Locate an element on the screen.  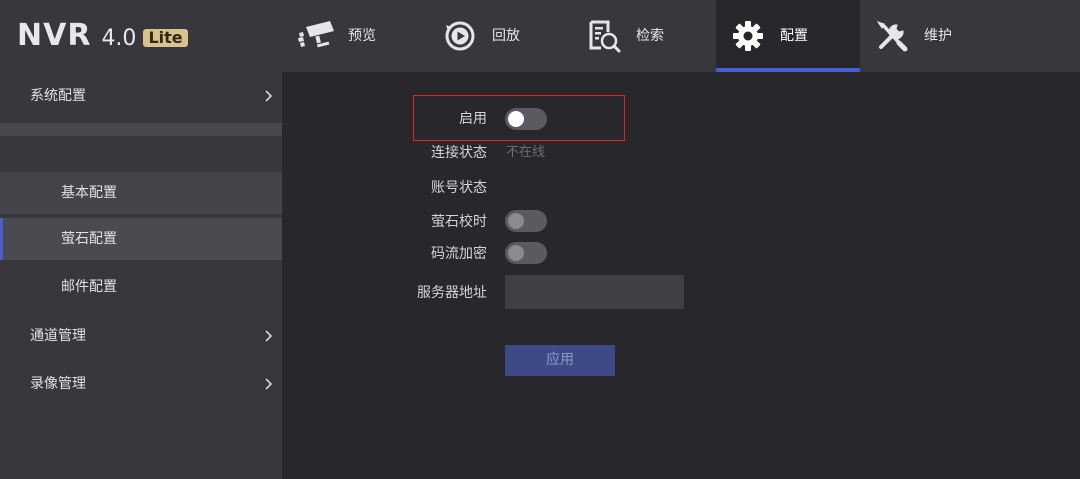
sidebar-item-system-config: 系统配置 is located at coordinates (141, 96).